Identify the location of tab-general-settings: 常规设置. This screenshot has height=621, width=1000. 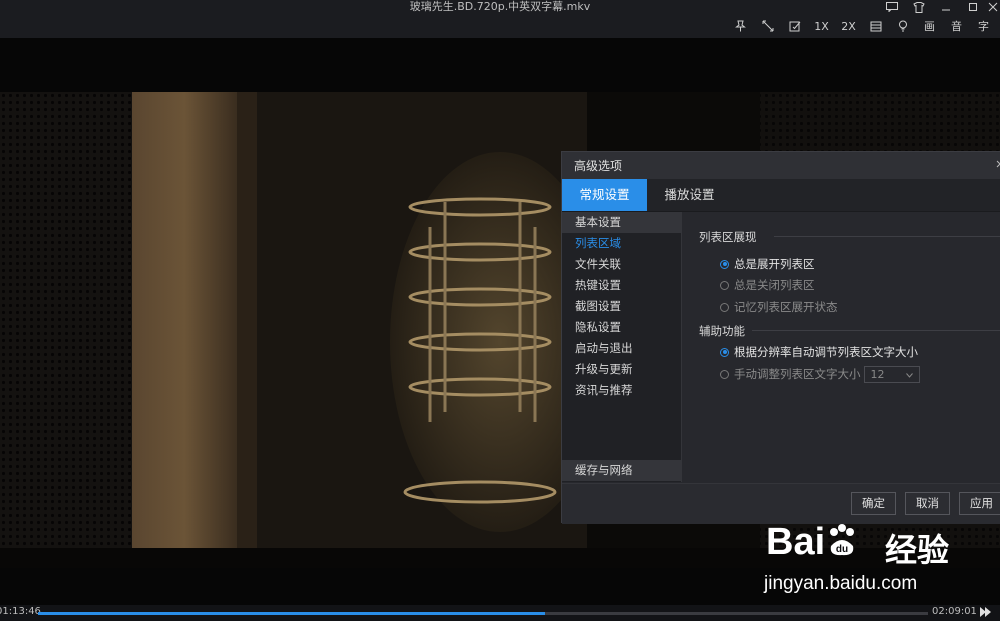
(604, 195).